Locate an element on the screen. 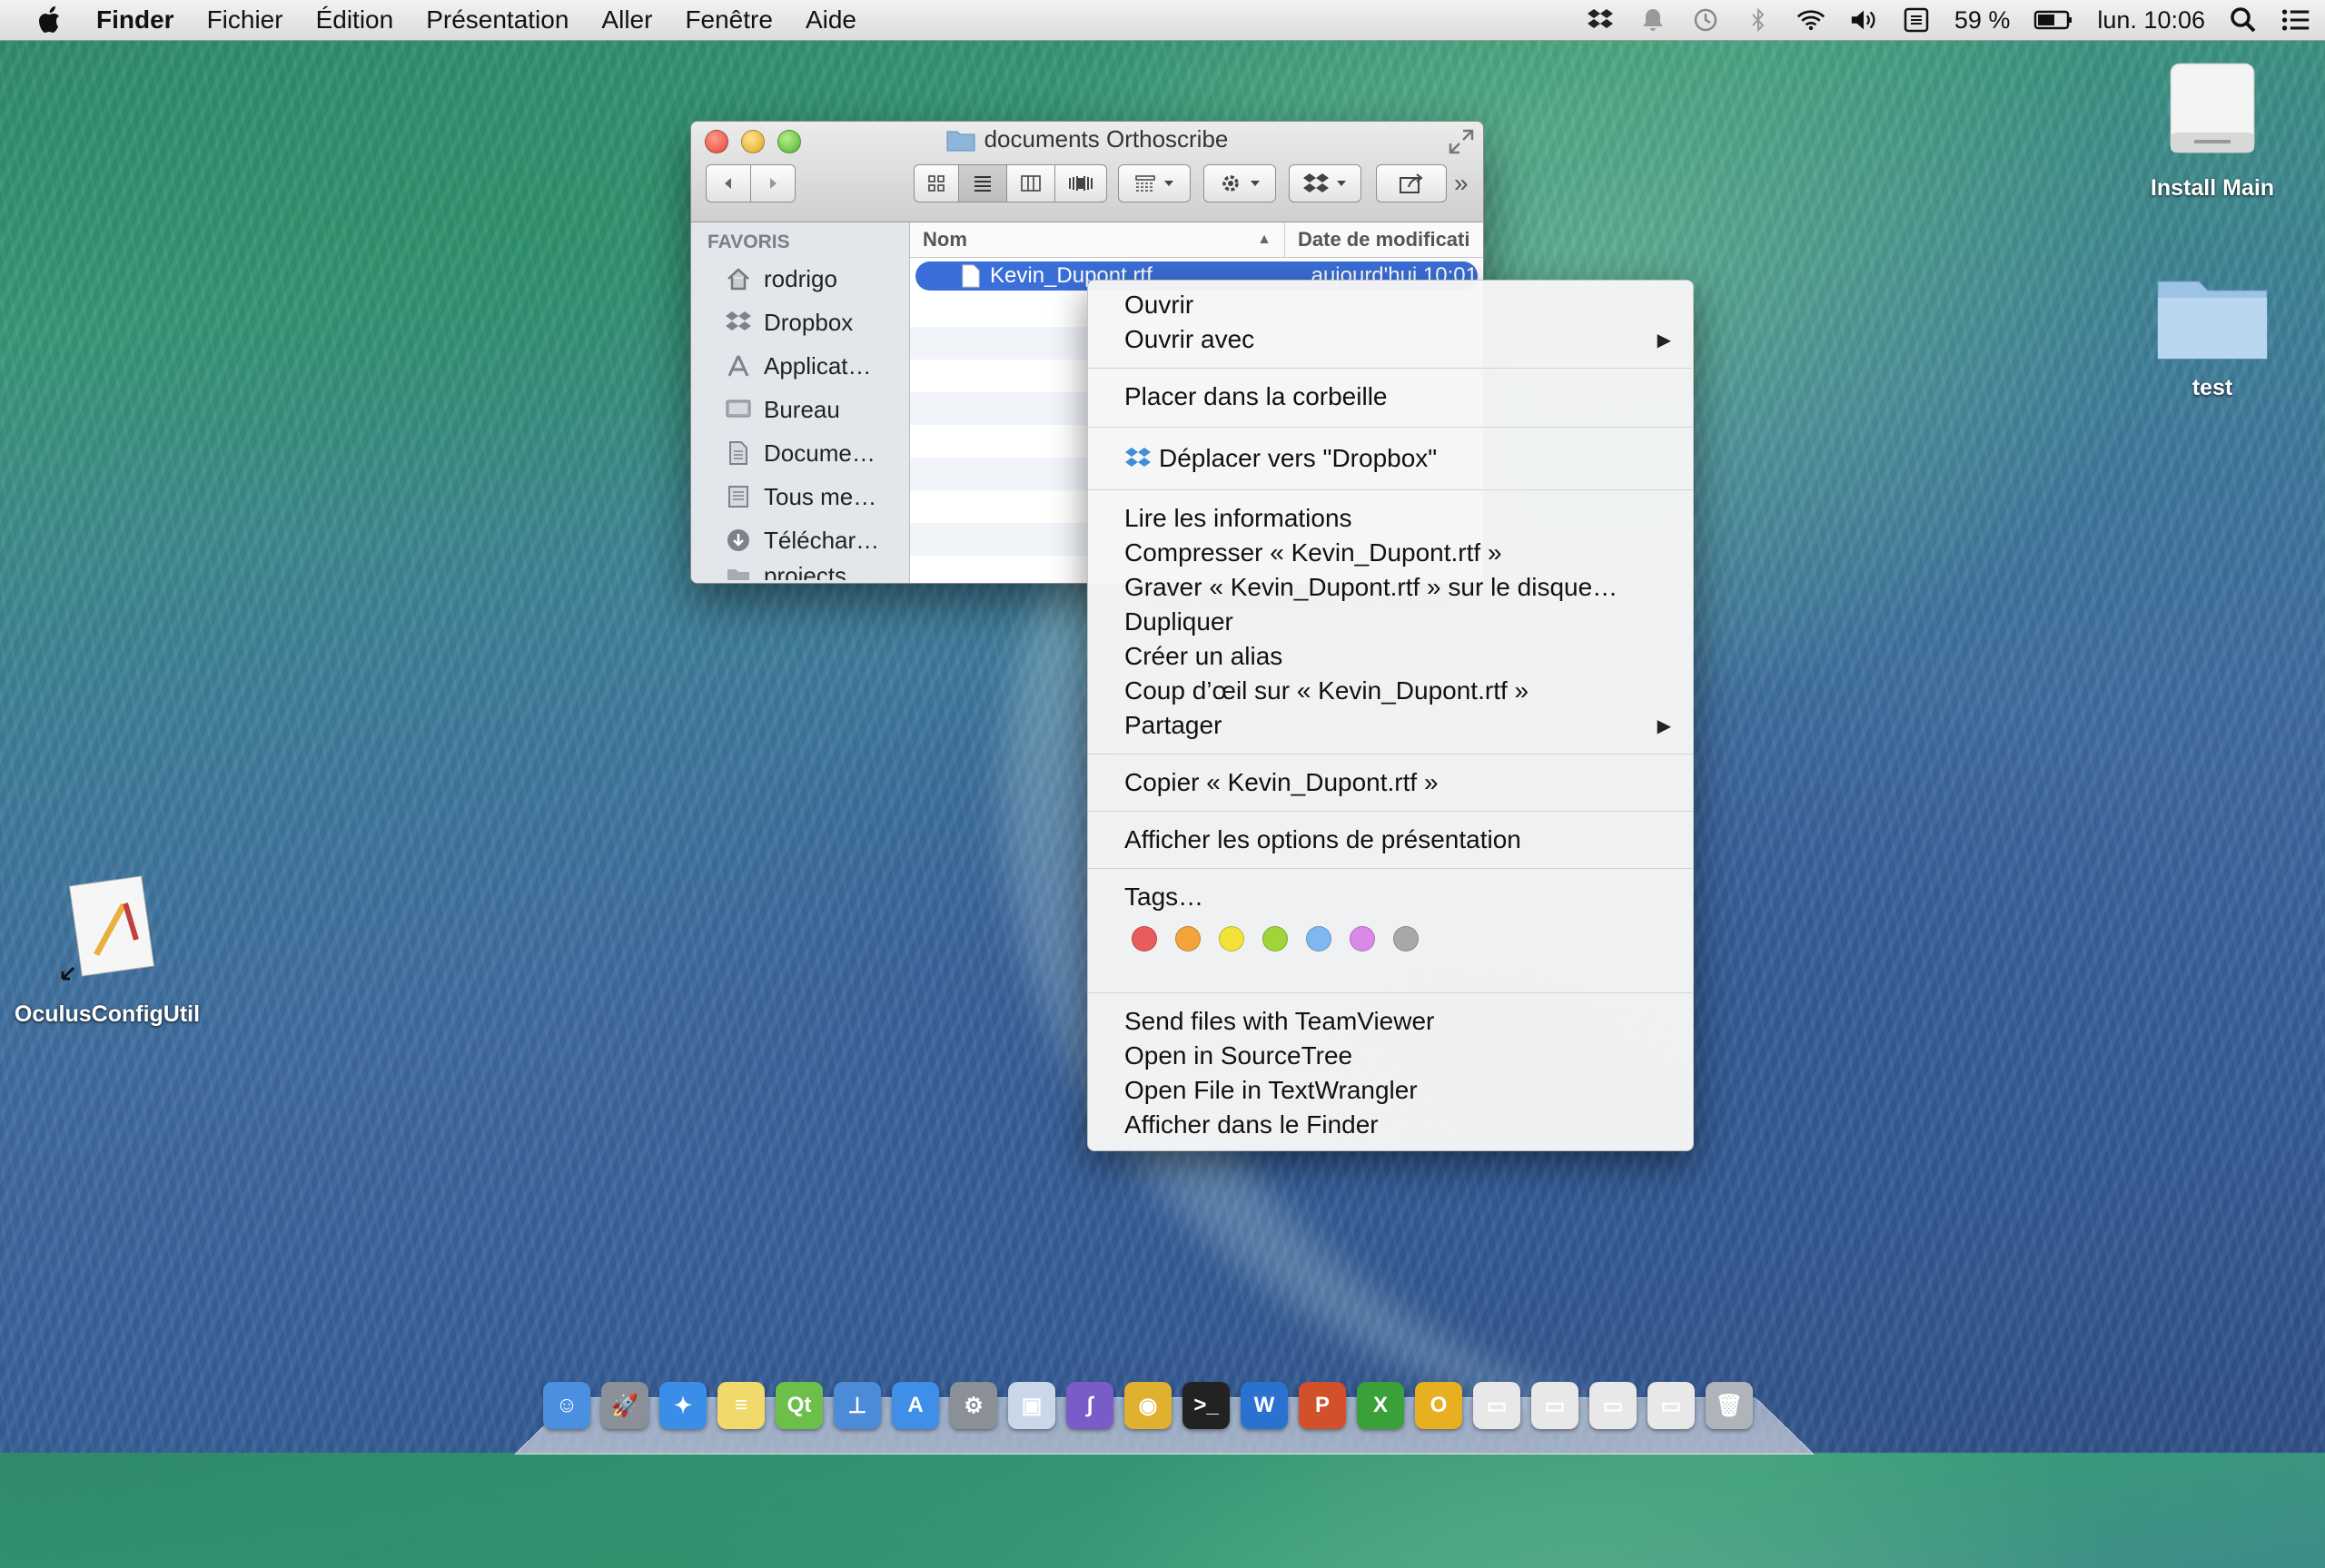  menu-item-copy: Copier « Kevin_Dupont.rtf » is located at coordinates (1390, 782).